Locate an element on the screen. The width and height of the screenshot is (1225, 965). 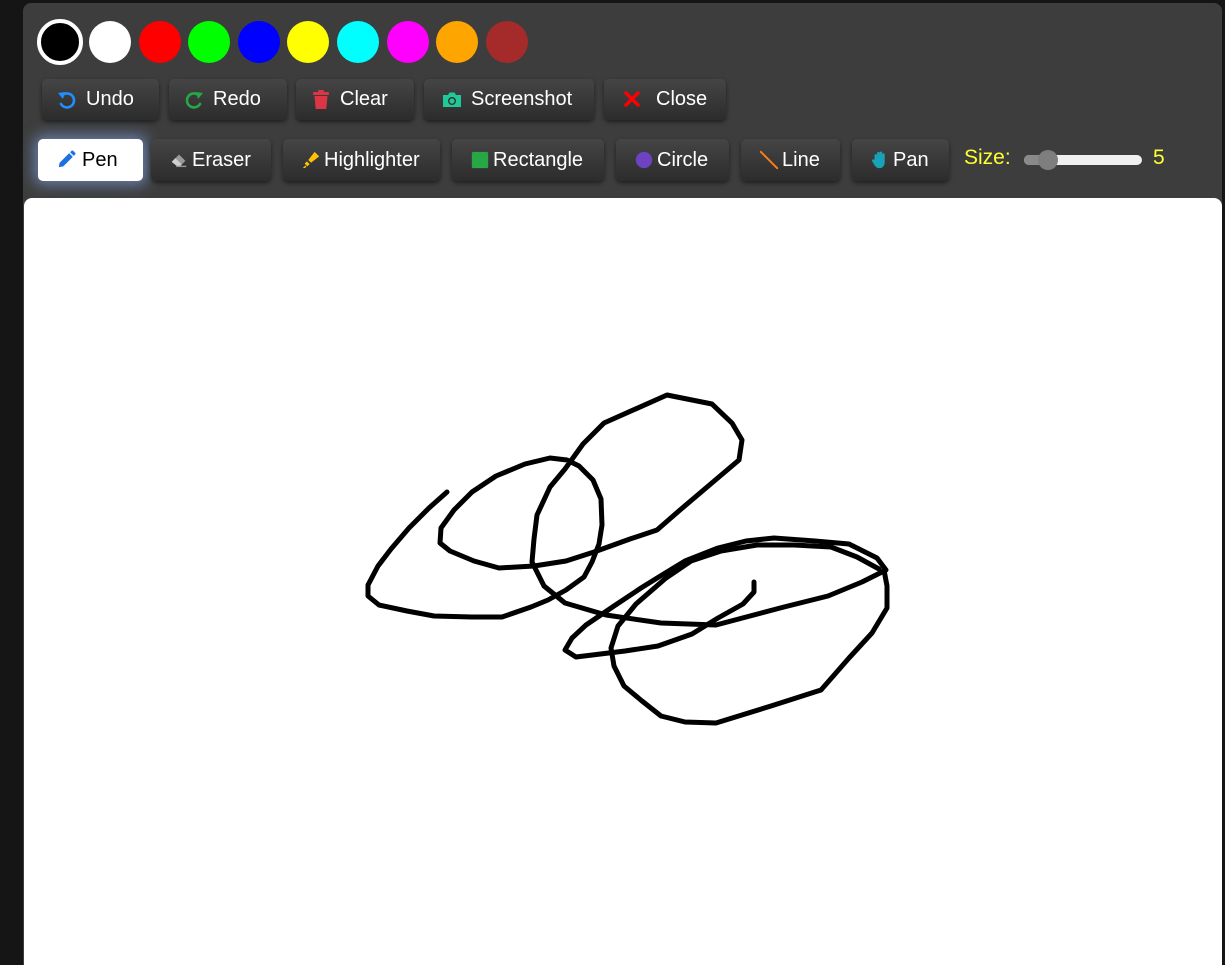
hand-icon is located at coordinates (880, 160).